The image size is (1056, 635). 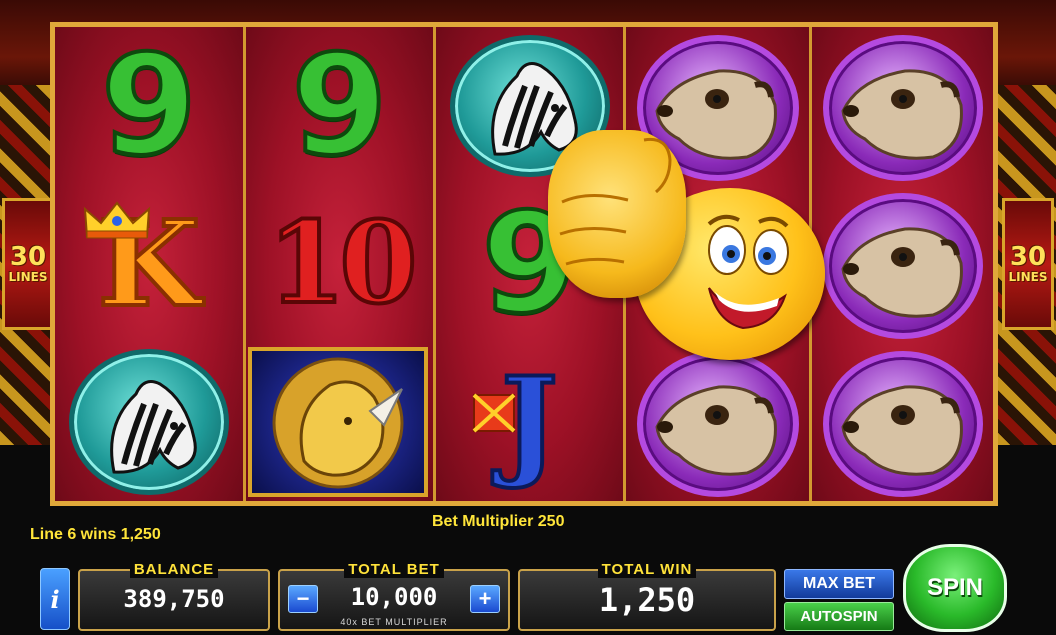 I want to click on info-icon: i, so click(x=55, y=599).